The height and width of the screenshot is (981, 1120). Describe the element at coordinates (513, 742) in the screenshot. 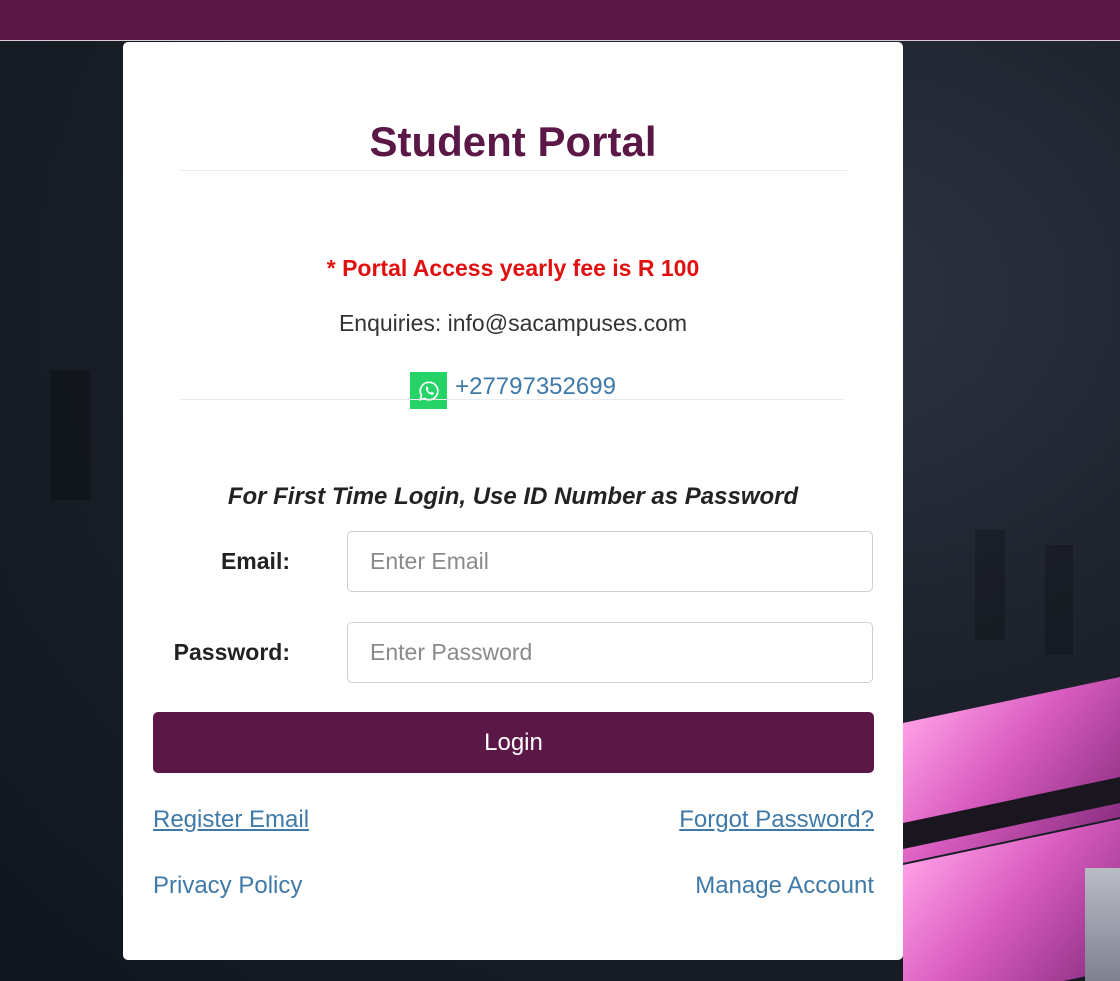

I see `login-button: Login` at that location.